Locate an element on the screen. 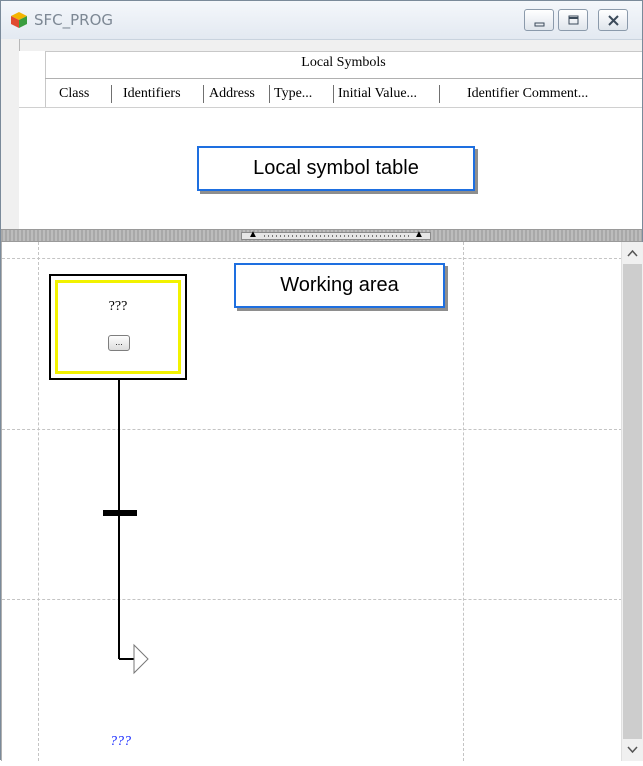 The image size is (643, 766). app-cube-icon is located at coordinates (19, 20).